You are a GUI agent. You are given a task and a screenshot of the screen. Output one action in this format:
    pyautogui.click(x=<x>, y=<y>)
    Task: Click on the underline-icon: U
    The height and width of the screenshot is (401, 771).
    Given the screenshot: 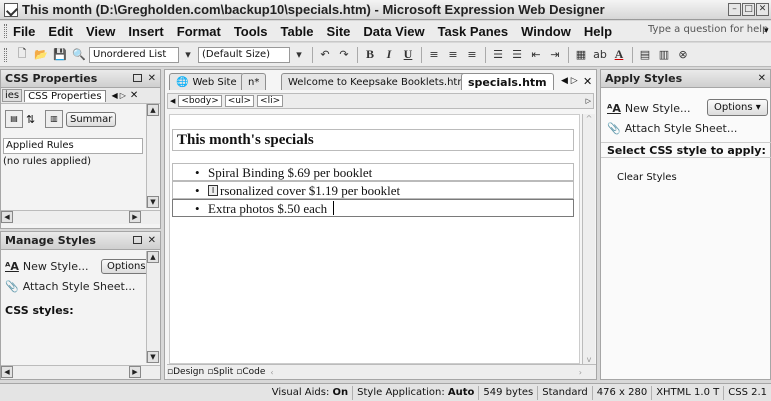 What is the action you would take?
    pyautogui.click(x=408, y=55)
    